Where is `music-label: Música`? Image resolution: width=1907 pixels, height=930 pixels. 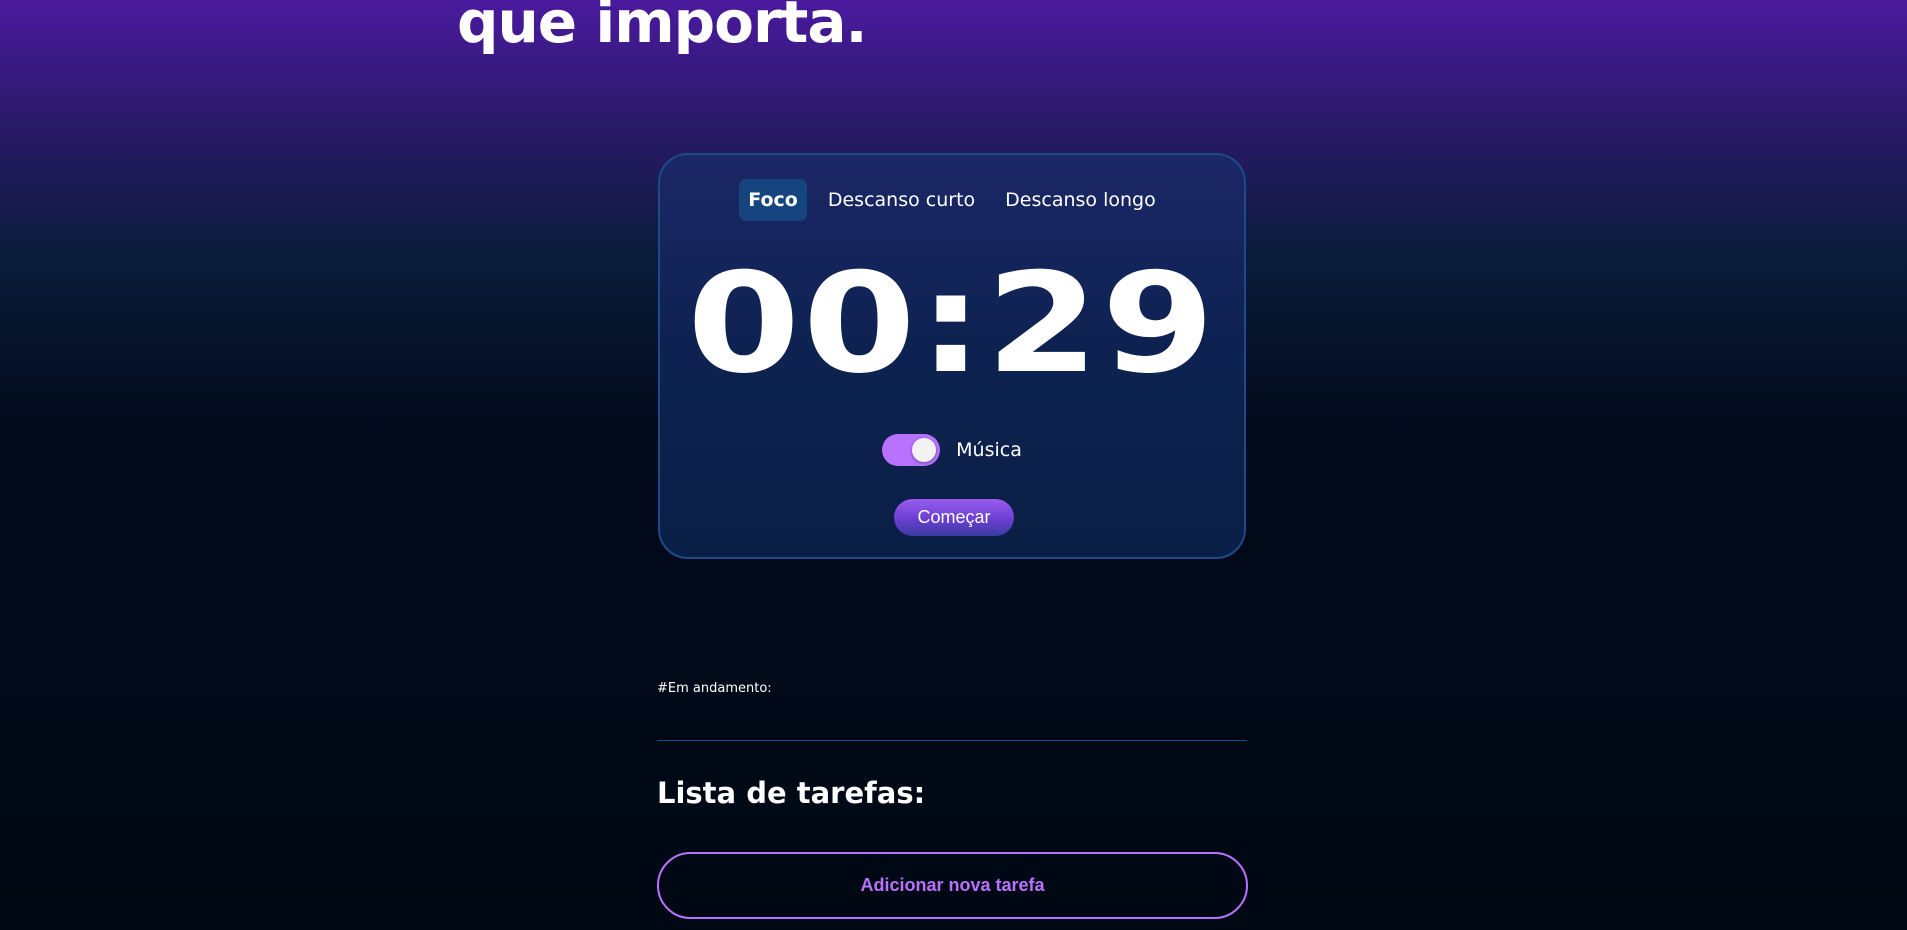 music-label: Música is located at coordinates (989, 450).